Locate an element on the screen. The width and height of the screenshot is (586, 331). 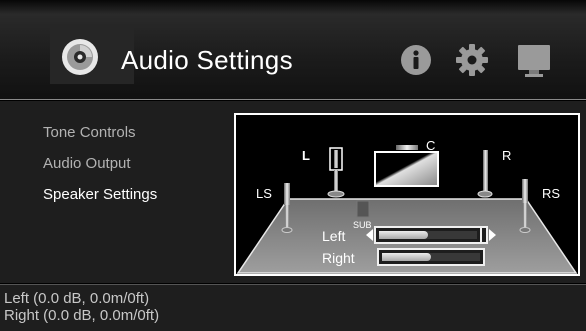
level-left-increase-arrow is located at coordinates (492, 235).